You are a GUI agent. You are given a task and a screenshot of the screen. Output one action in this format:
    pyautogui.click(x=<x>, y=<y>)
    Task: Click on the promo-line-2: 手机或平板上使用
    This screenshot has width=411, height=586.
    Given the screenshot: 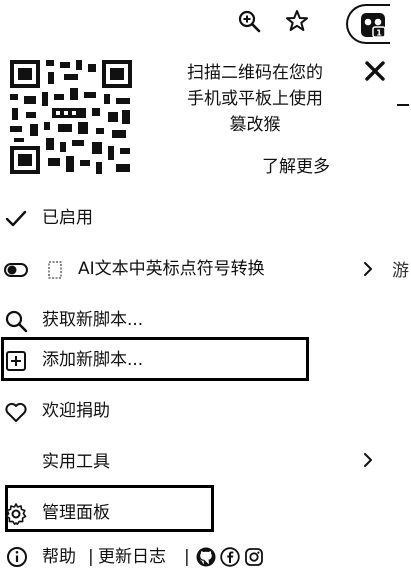 What is the action you would take?
    pyautogui.click(x=255, y=99)
    